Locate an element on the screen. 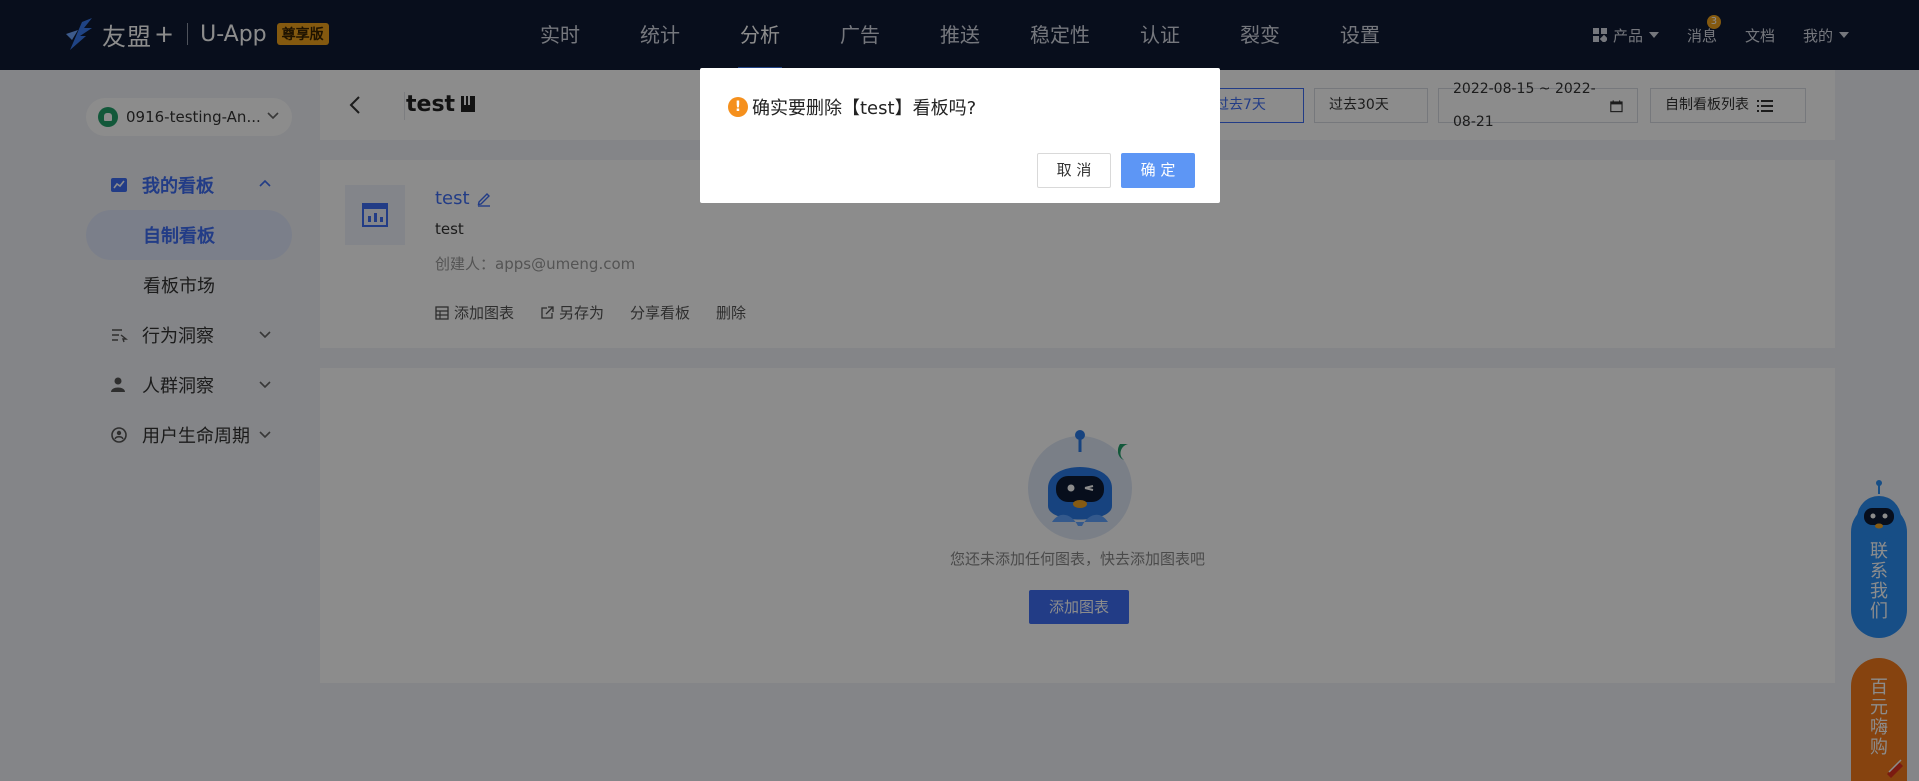 Image resolution: width=1919 pixels, height=781 pixels. dialog-message: ! 确实要删除【test】看板吗? is located at coordinates (852, 107).